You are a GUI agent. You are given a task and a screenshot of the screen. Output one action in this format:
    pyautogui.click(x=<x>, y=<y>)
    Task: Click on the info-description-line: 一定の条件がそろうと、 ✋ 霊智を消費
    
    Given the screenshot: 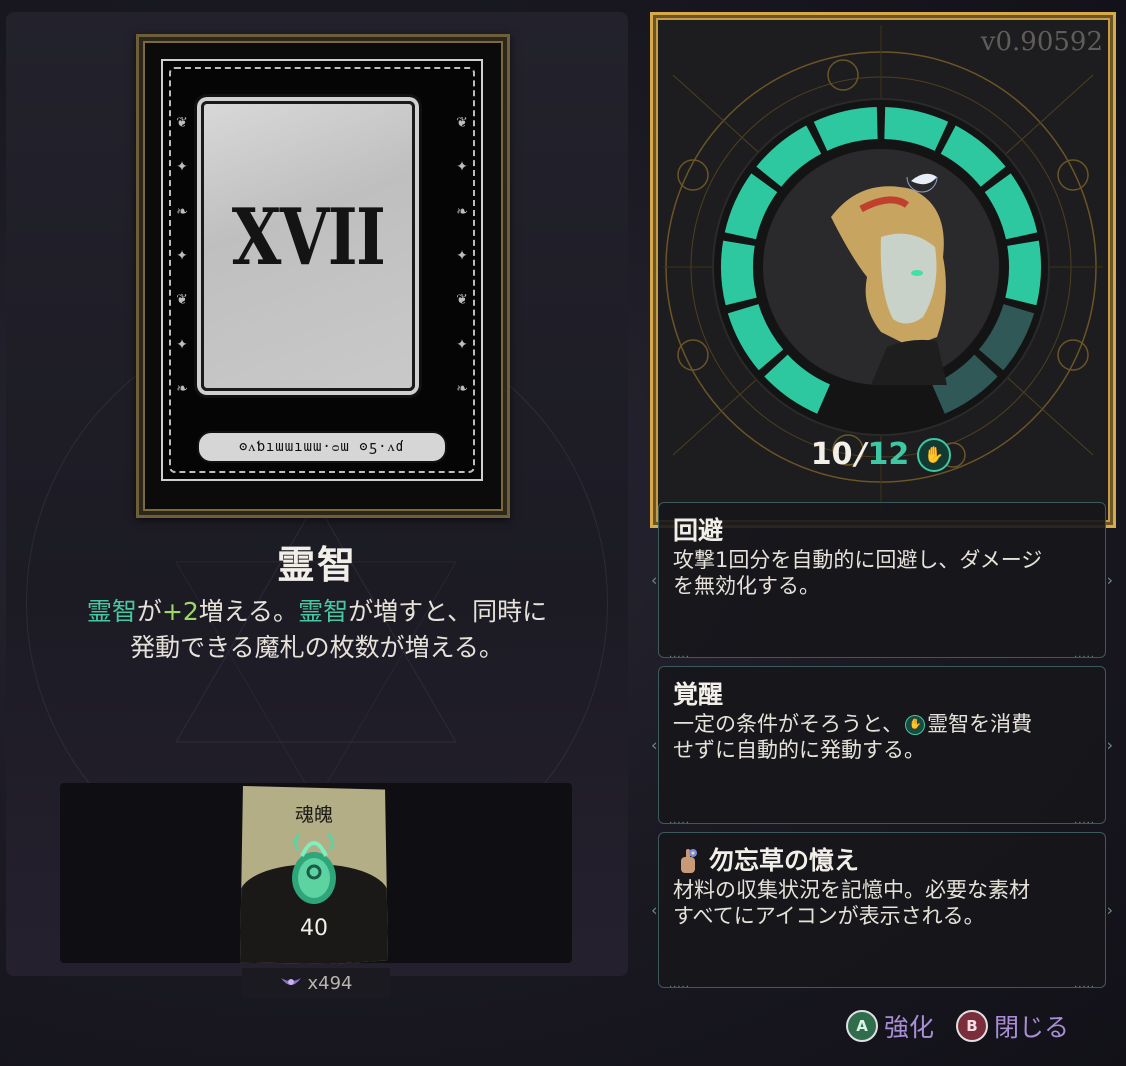 What is the action you would take?
    pyautogui.click(x=882, y=724)
    